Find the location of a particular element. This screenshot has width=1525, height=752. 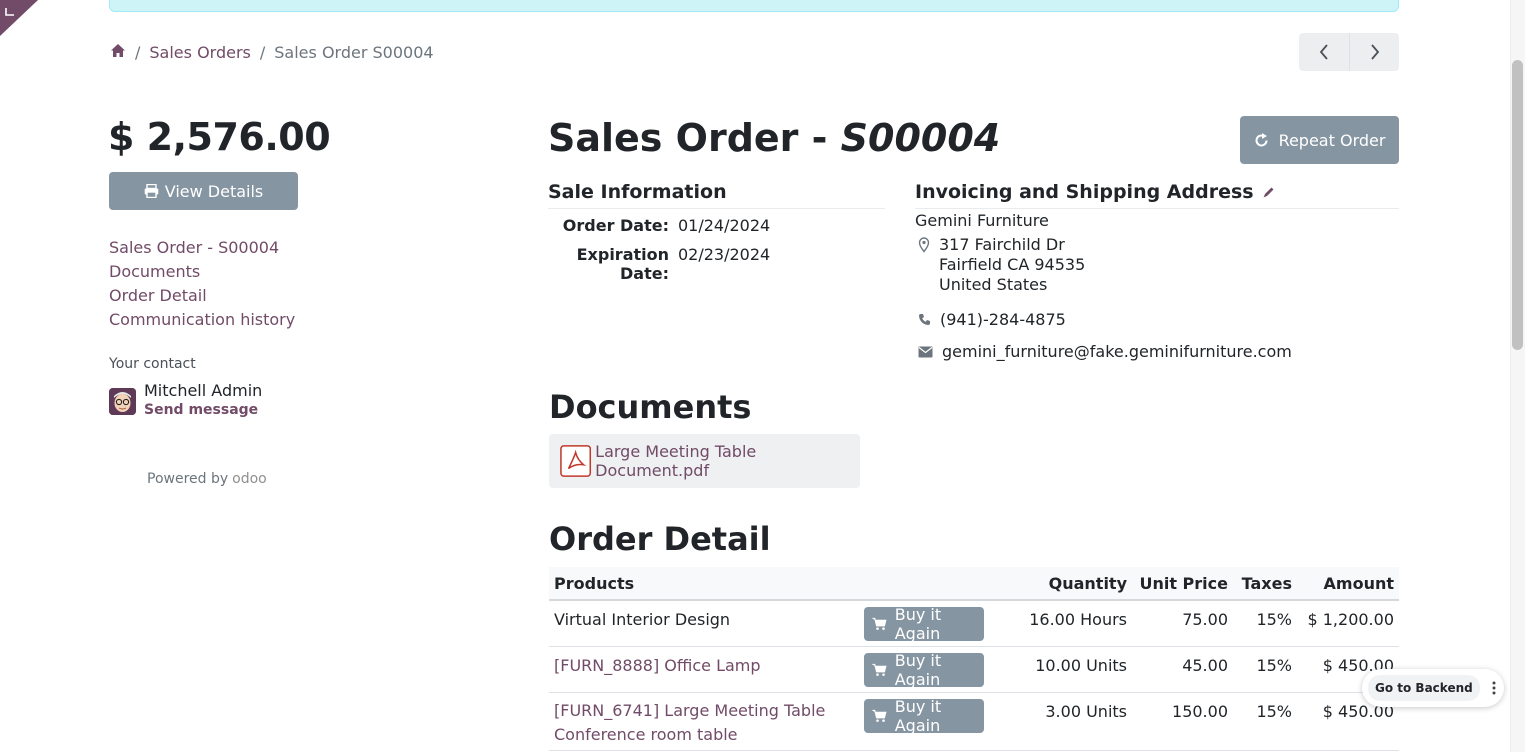

expiration-date-label: Expiration Date: is located at coordinates (622, 264).